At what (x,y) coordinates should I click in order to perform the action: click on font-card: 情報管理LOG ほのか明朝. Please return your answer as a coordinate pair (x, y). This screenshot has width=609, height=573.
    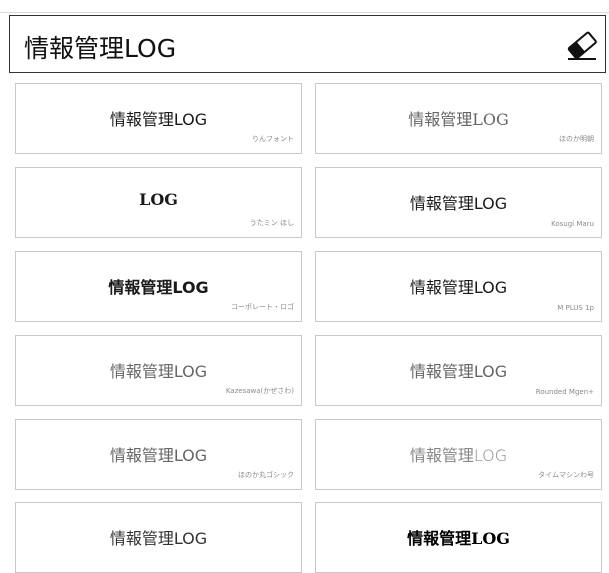
    Looking at the image, I should click on (458, 118).